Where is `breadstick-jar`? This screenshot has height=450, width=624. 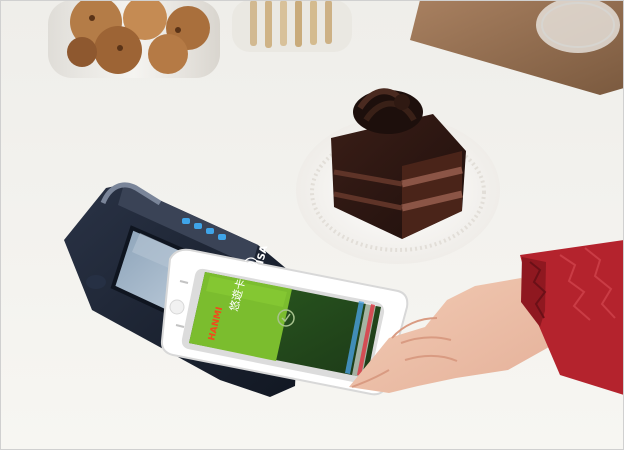
breadstick-jar is located at coordinates (292, 26).